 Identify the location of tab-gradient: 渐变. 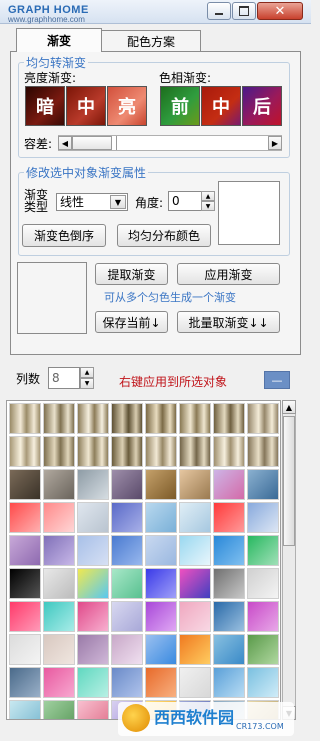
(59, 40).